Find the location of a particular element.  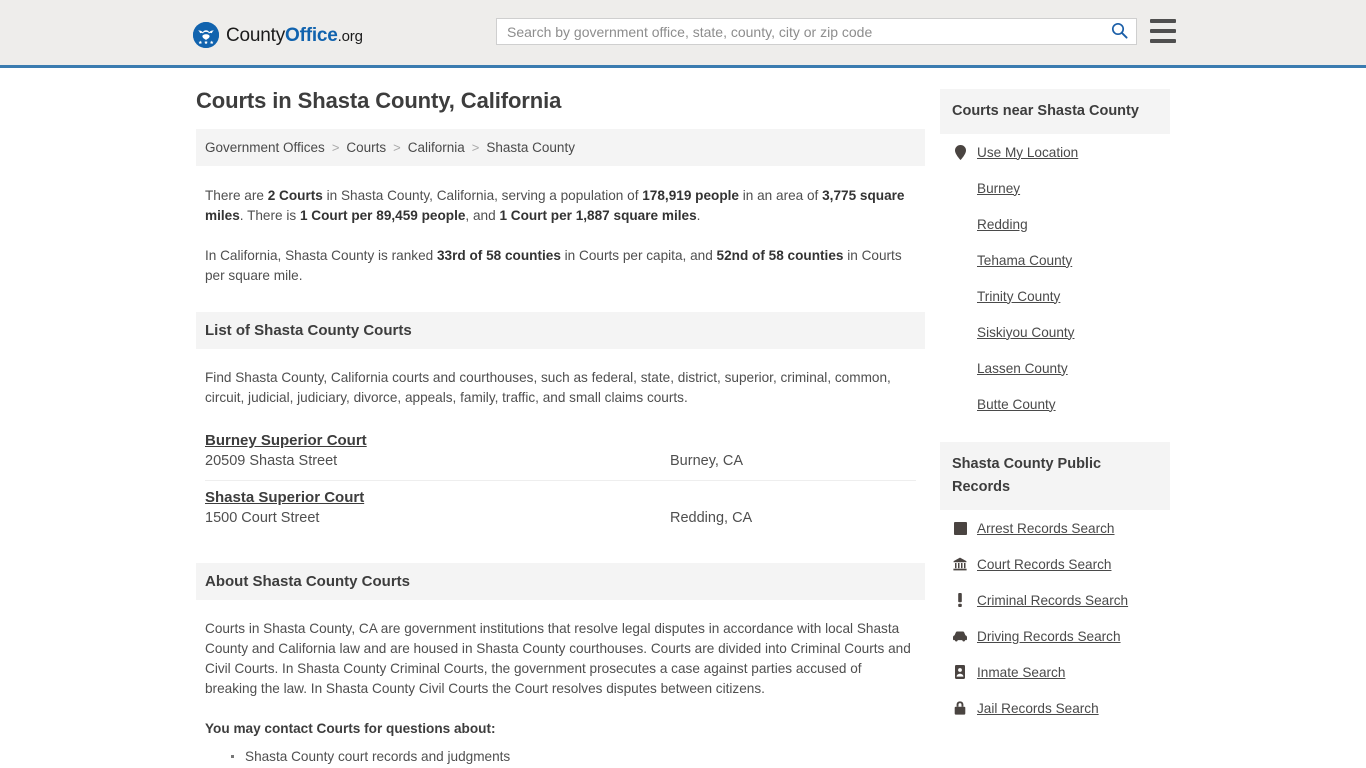

public-record-row: Jail Records Search is located at coordinates (1055, 708).